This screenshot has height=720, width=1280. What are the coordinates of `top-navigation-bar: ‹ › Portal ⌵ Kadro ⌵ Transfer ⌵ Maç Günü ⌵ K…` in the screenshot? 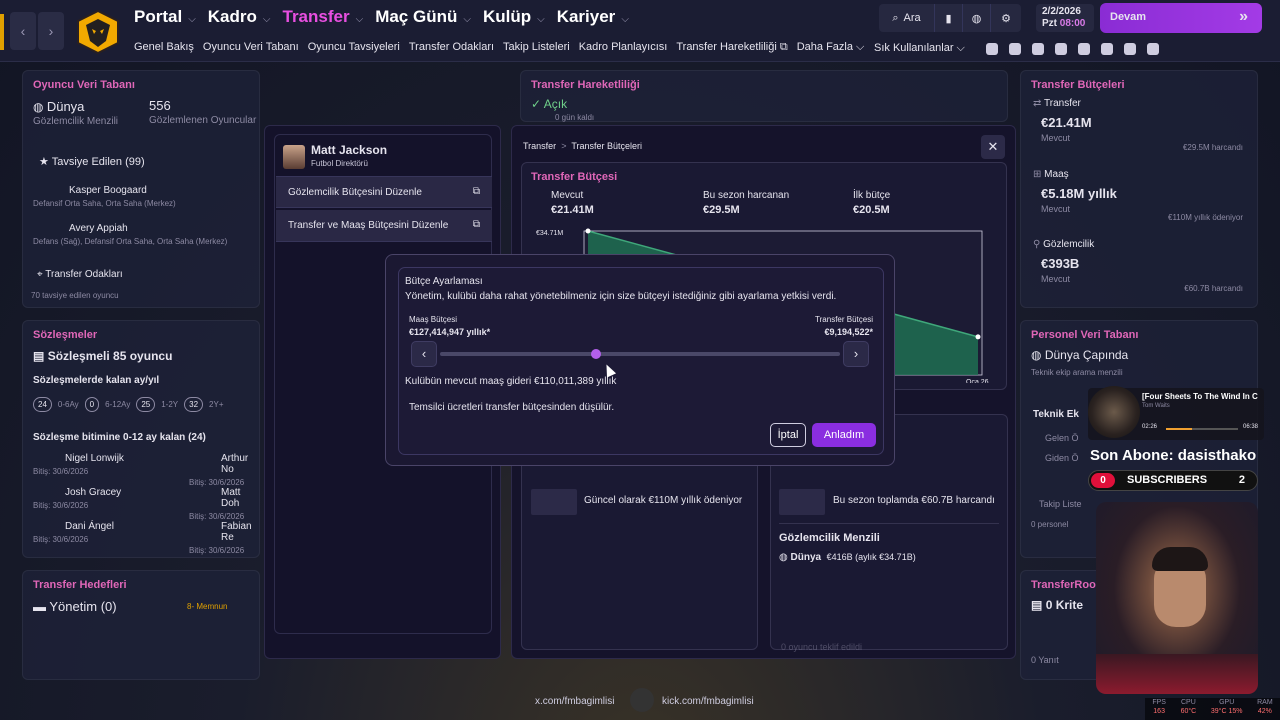 It's located at (640, 31).